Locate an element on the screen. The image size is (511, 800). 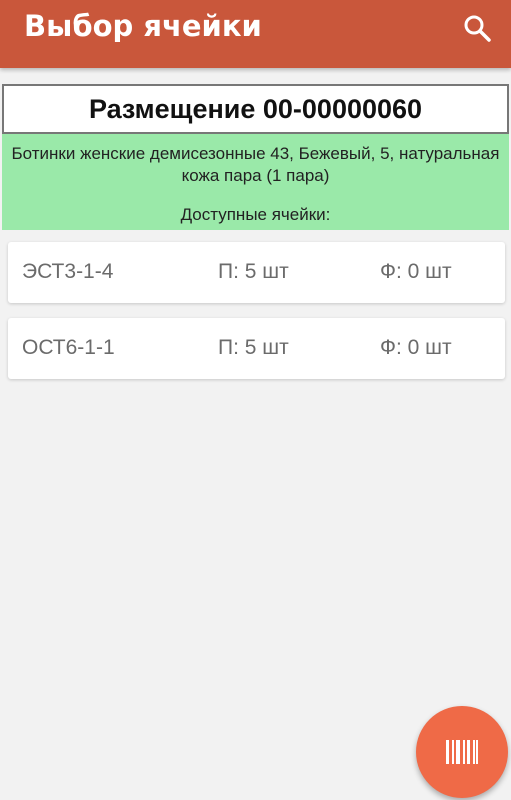
scan-barcode-button is located at coordinates (462, 752).